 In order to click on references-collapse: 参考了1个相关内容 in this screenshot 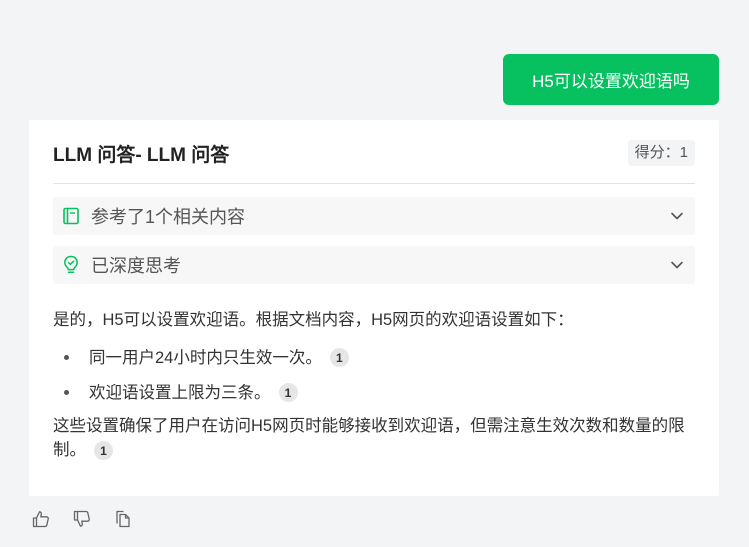, I will do `click(374, 216)`.